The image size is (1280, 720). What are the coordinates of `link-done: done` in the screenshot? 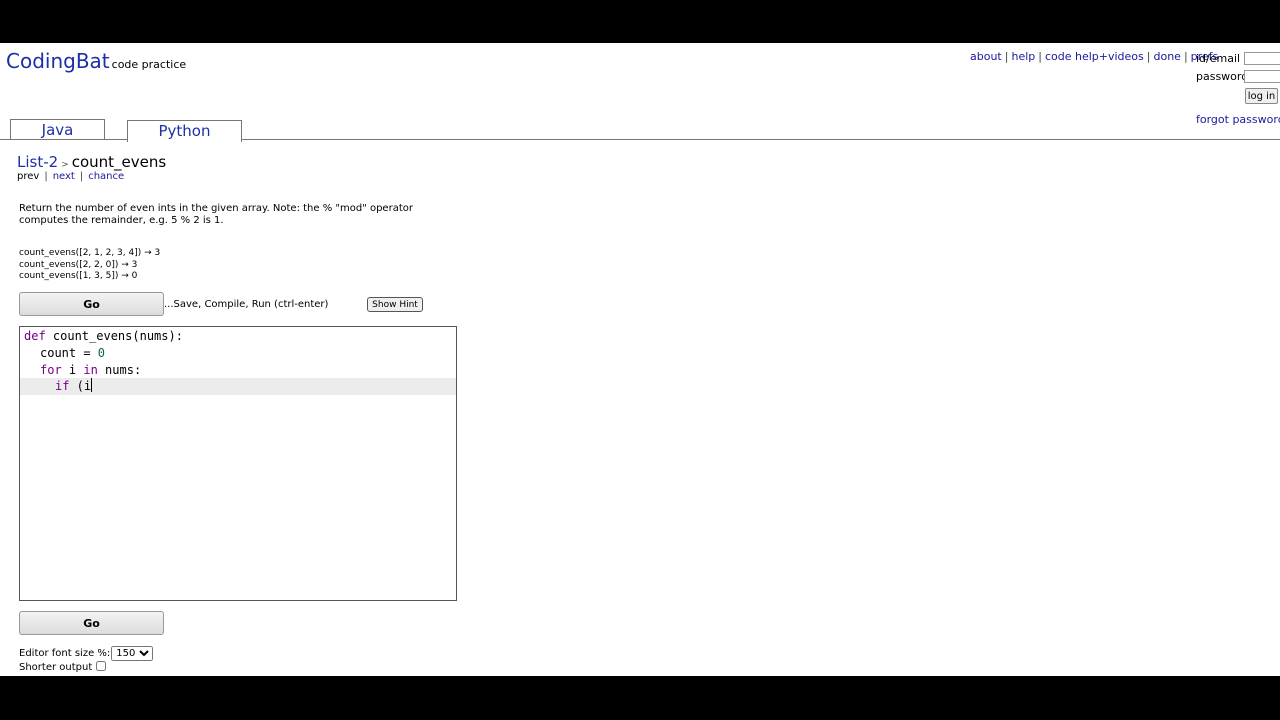 It's located at (1166, 56).